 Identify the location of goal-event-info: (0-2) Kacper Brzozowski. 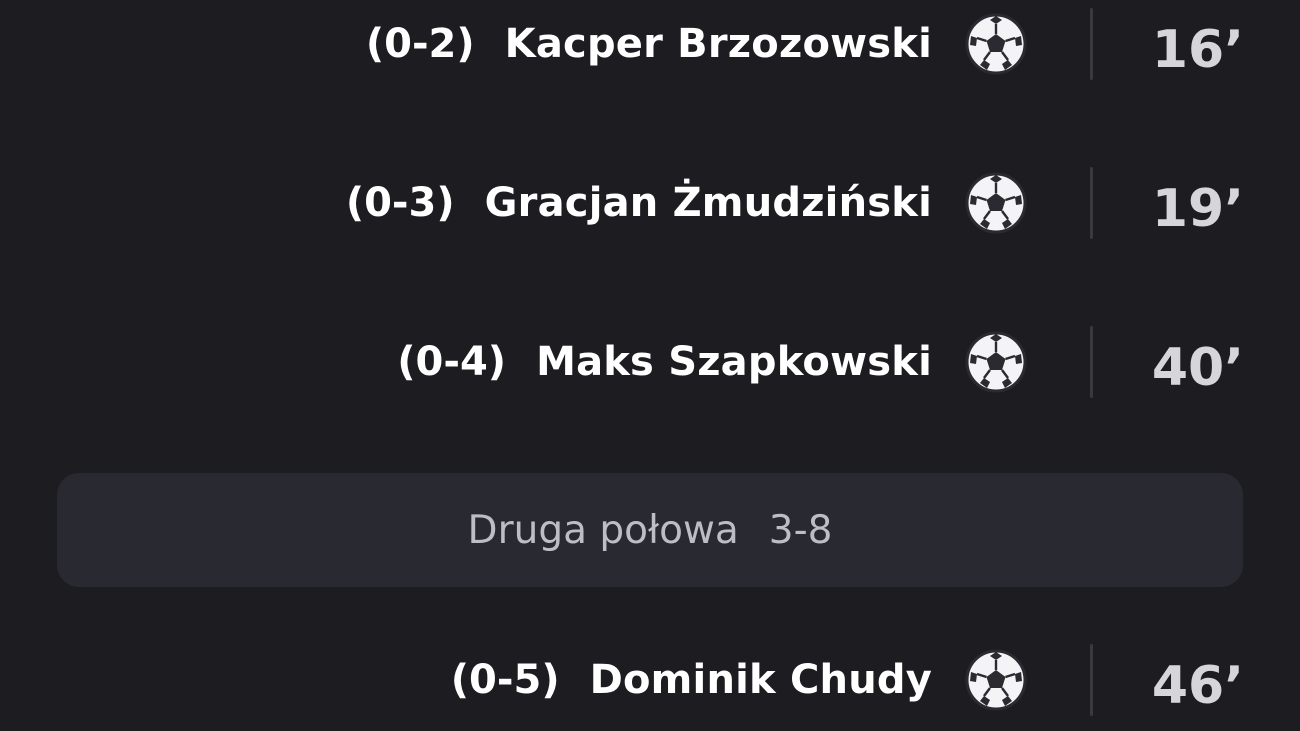
(649, 44).